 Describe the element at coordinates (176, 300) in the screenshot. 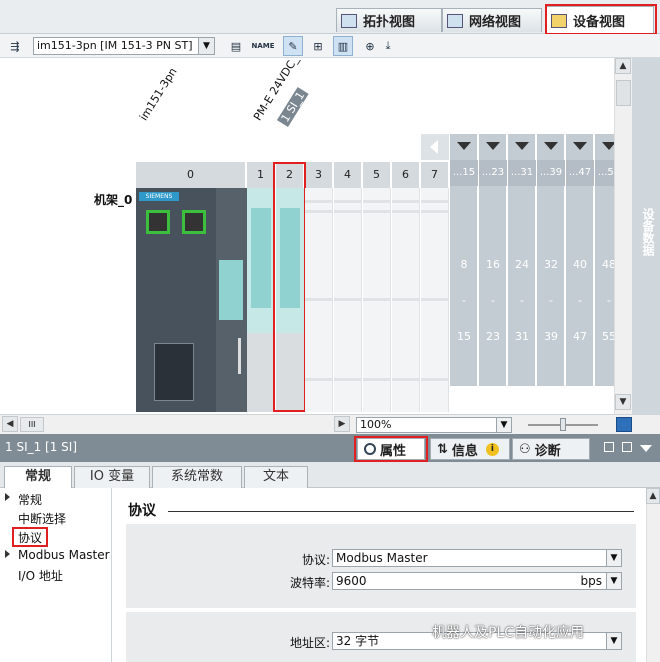

I see `head-module: SIEMENS` at that location.